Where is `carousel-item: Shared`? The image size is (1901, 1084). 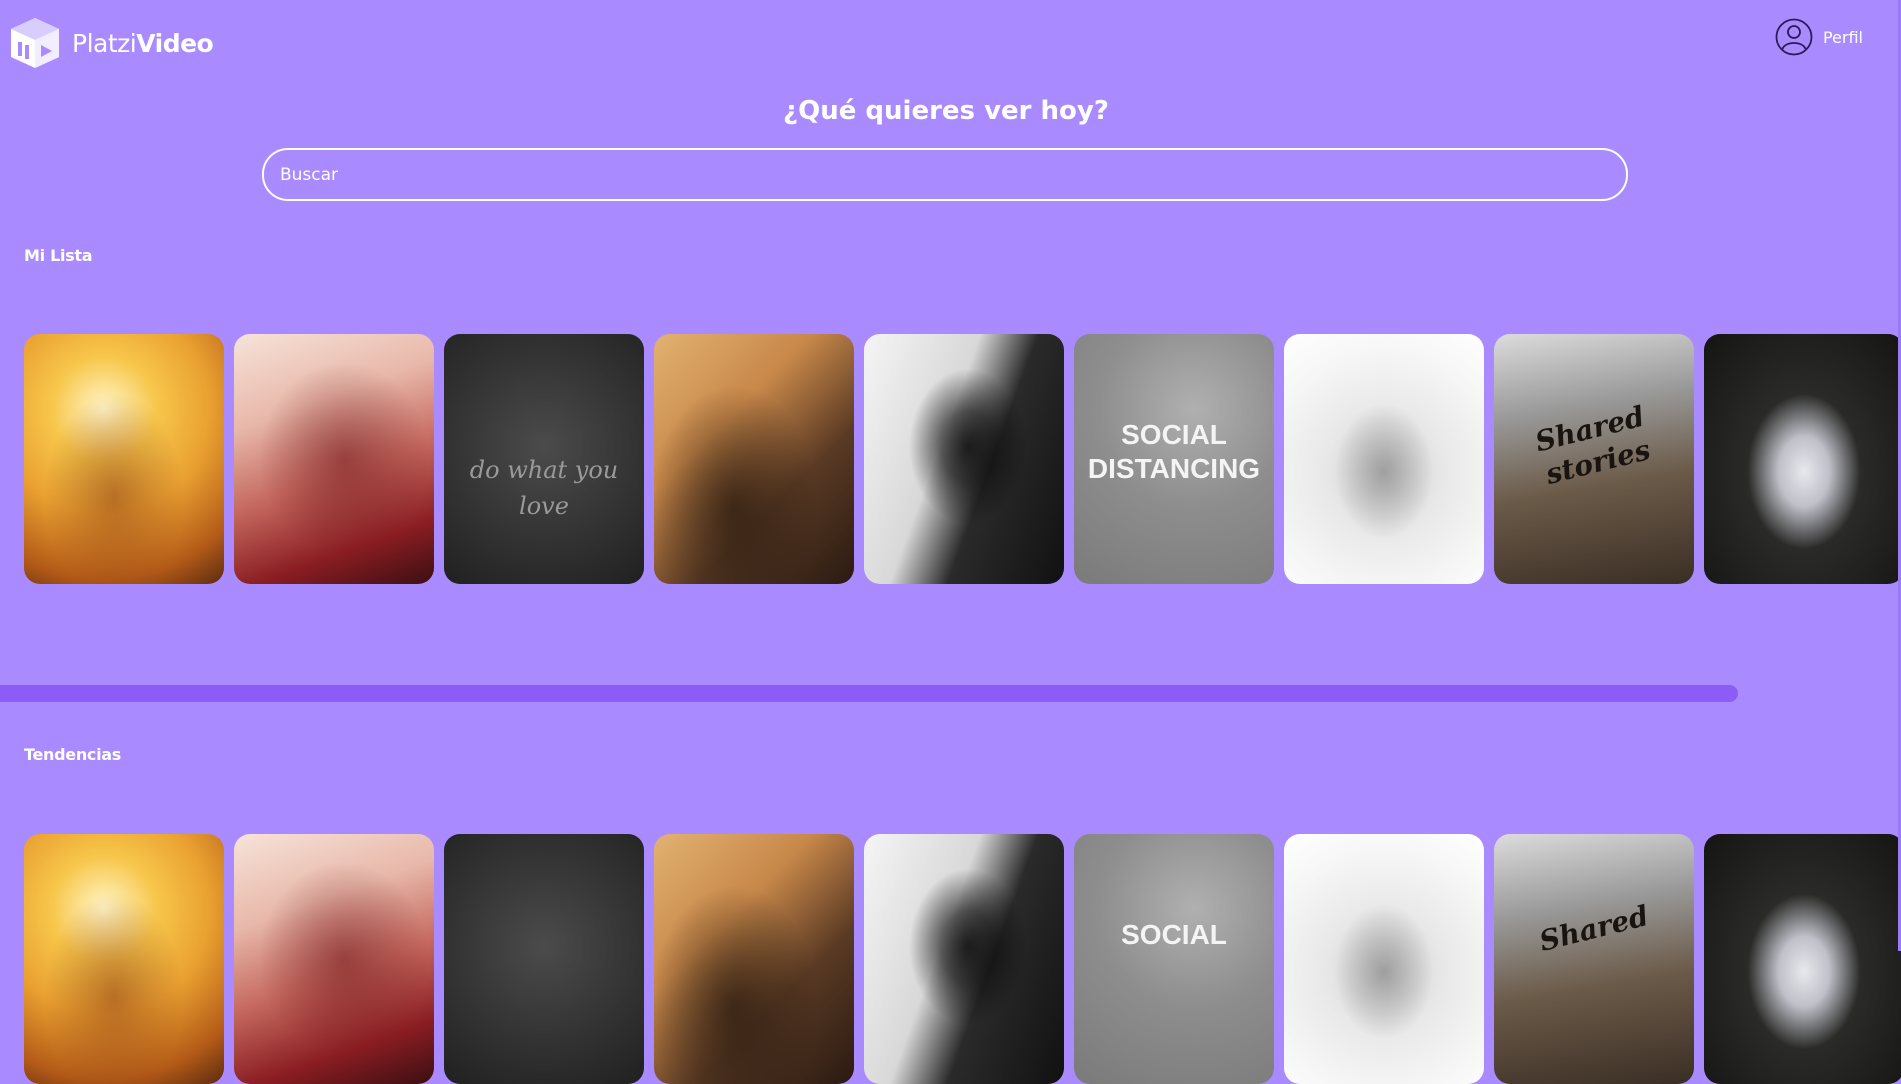
carousel-item: Shared is located at coordinates (1594, 959).